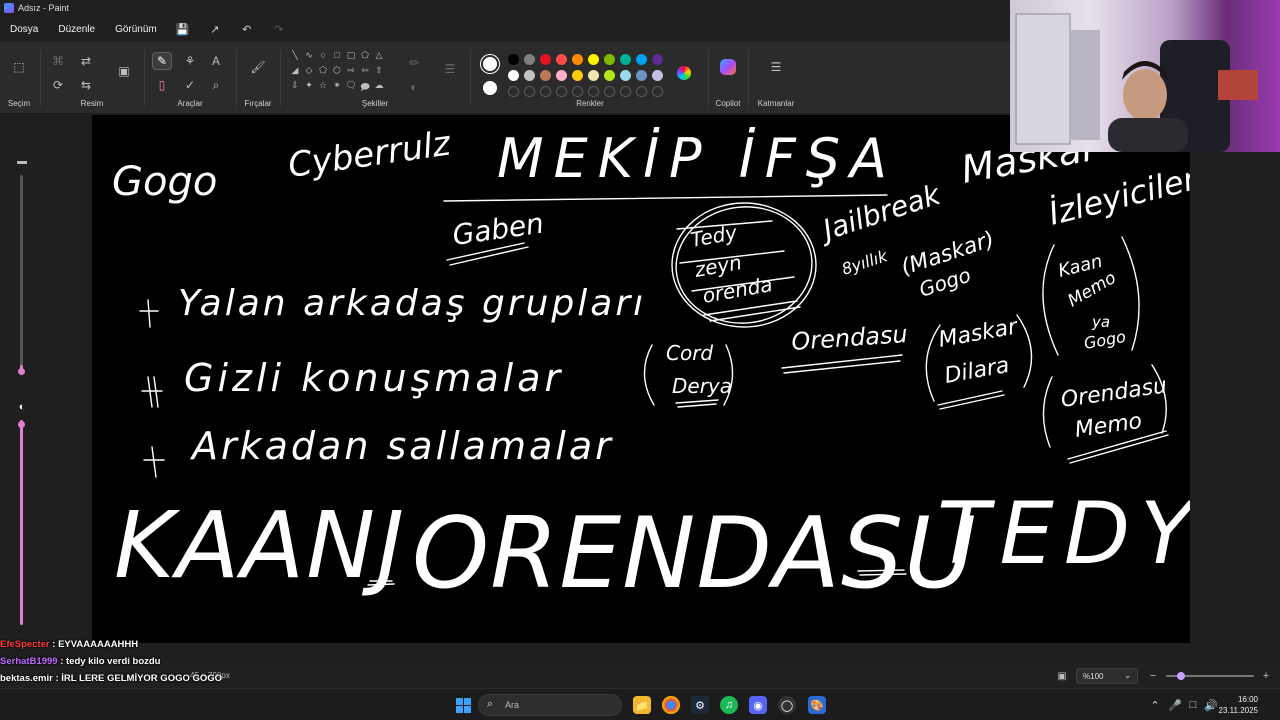 Image resolution: width=1280 pixels, height=720 pixels. What do you see at coordinates (337, 70) in the screenshot?
I see `hexagon-shape-icon: ⬡` at bounding box center [337, 70].